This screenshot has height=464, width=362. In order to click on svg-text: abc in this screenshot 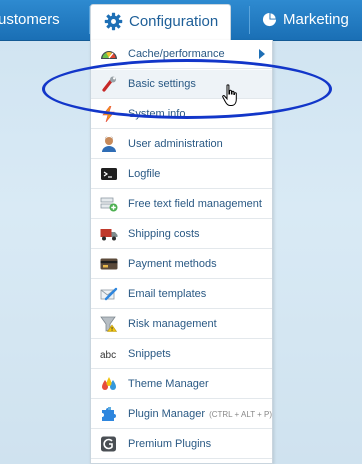, I will do `click(108, 355)`.